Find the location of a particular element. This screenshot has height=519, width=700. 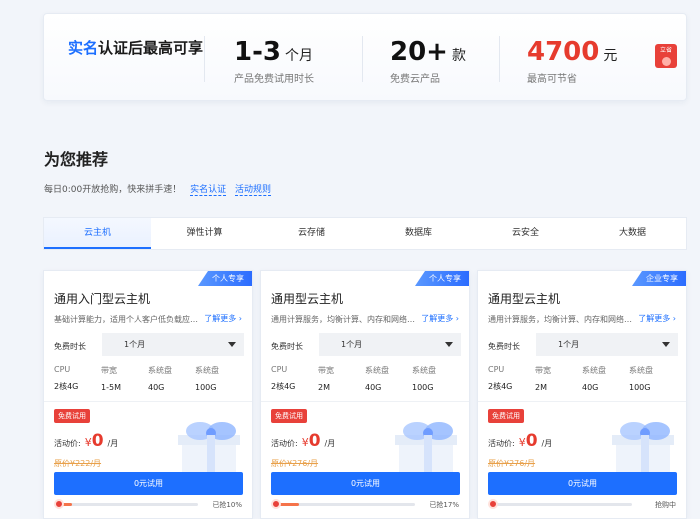

audience-tag: 企业专享 is located at coordinates (659, 278).